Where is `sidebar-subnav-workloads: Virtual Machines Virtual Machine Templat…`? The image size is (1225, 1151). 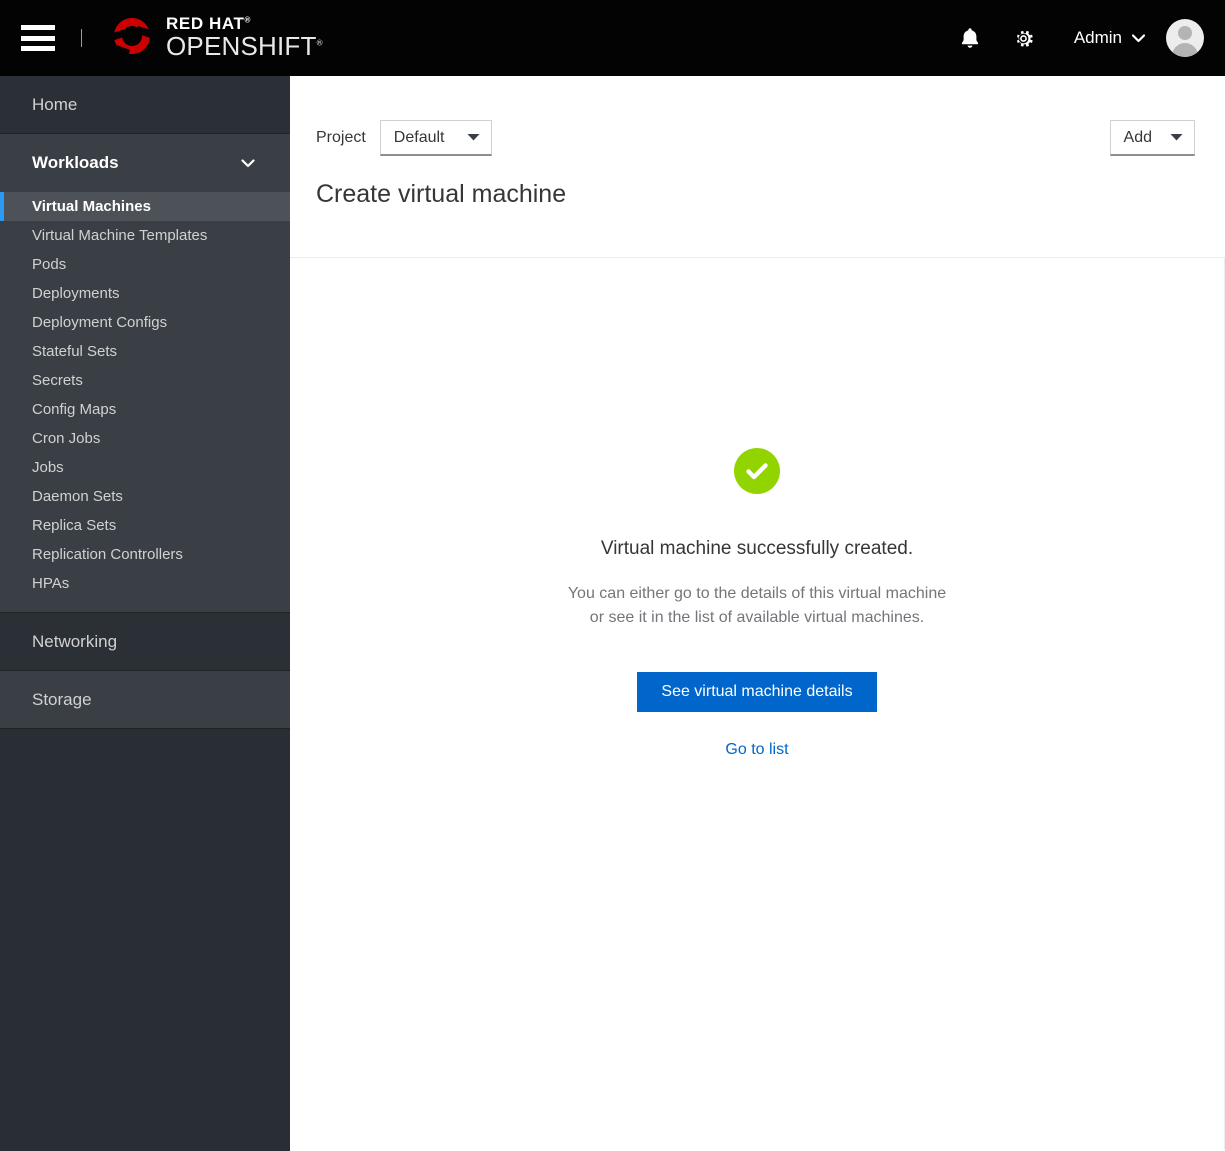
sidebar-subnav-workloads: Virtual Machines Virtual Machine Templat… is located at coordinates (145, 402).